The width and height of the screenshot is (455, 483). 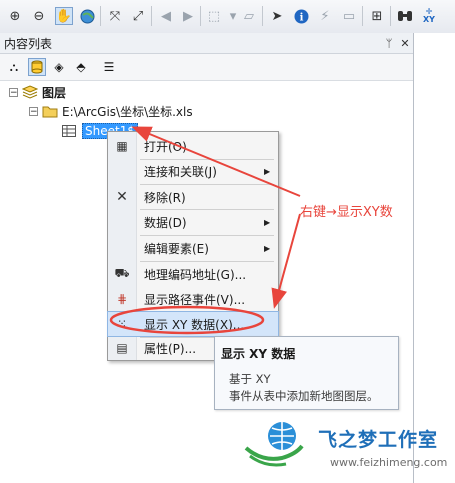 I want to click on list-by-source-icon, so click(x=37, y=67).